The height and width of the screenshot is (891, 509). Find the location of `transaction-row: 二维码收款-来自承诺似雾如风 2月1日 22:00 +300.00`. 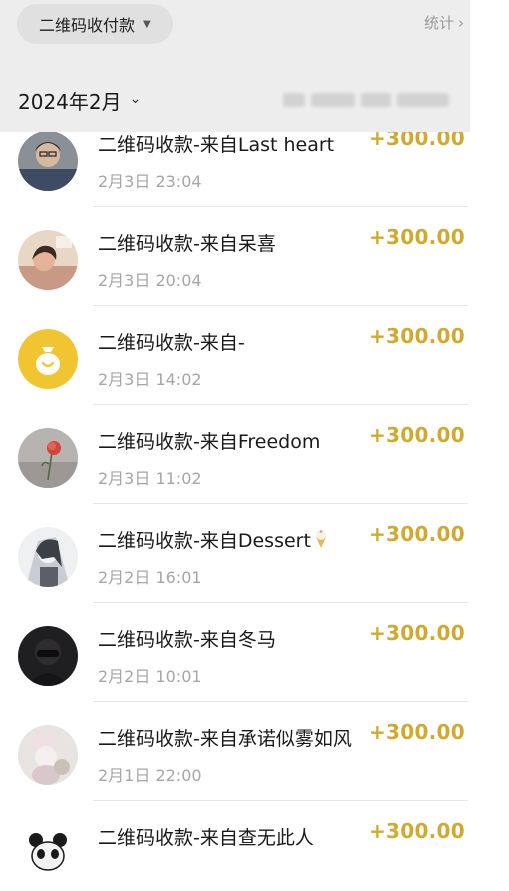

transaction-row: 二维码收款-来自承诺似雾如风 2月1日 22:00 +300.00 is located at coordinates (235, 747).